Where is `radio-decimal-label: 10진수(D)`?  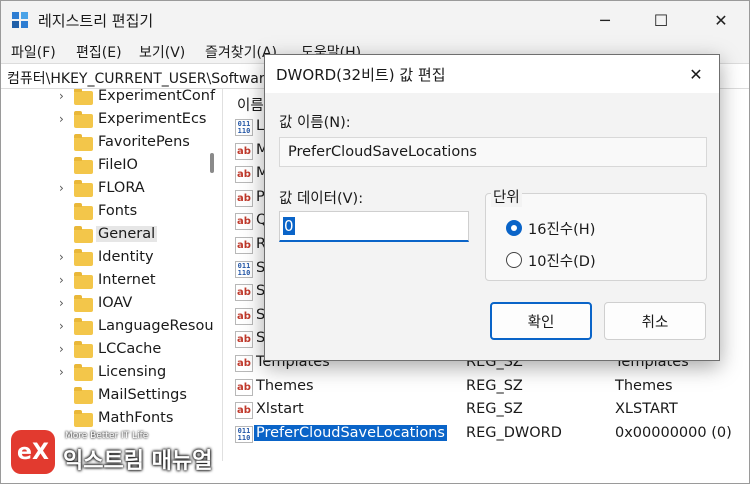
radio-decimal-label: 10진수(D) is located at coordinates (562, 260).